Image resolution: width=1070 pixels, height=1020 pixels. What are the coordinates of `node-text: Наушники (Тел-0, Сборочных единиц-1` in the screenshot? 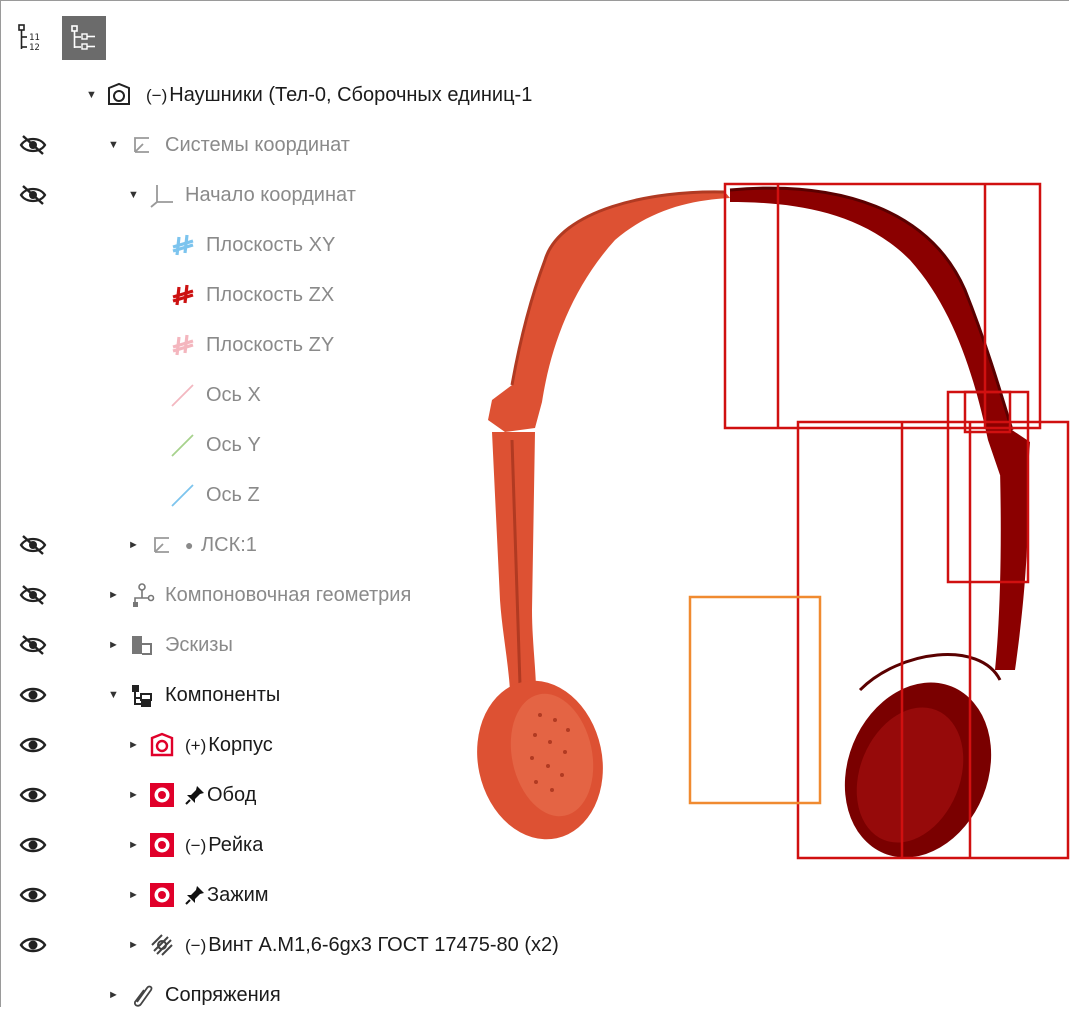 It's located at (351, 95).